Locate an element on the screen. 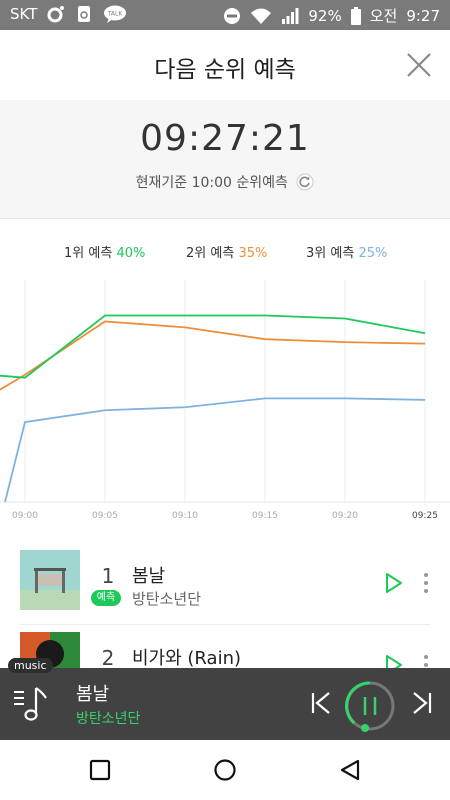 This screenshot has height=800, width=450. legend-rank1-value: 40% is located at coordinates (131, 253).